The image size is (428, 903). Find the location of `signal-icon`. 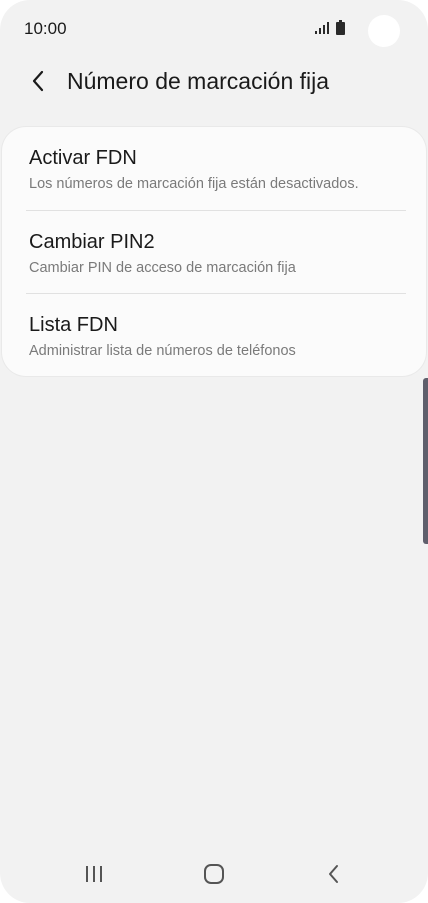

signal-icon is located at coordinates (322, 28).